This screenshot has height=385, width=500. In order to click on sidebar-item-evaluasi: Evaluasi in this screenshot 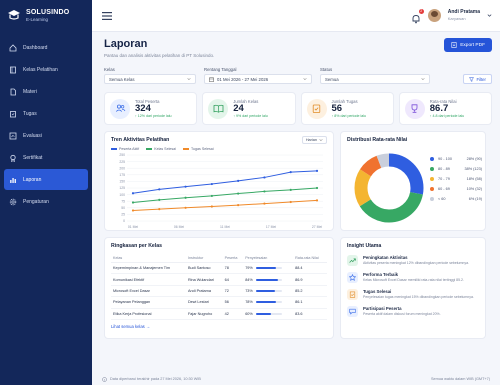, I will do `click(46, 135)`.